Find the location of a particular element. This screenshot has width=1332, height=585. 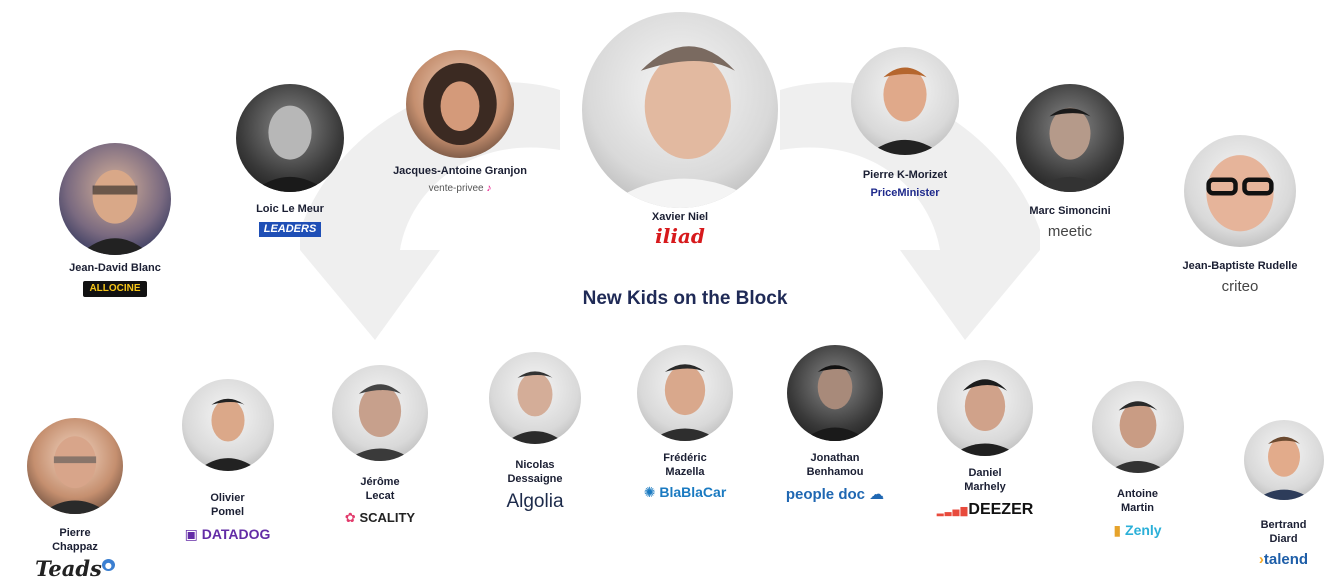

person-jacques-antoine-granjon: Jacques-Antoine Granjon vente-privee ♪ is located at coordinates (460, 123).